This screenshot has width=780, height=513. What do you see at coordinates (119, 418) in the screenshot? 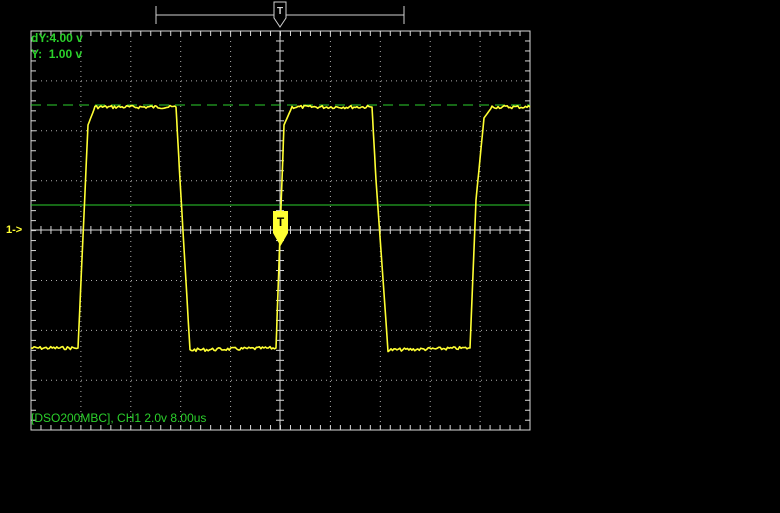
I see `status-line: [DSO200MBC], CH1 2.0v 8.00us` at bounding box center [119, 418].